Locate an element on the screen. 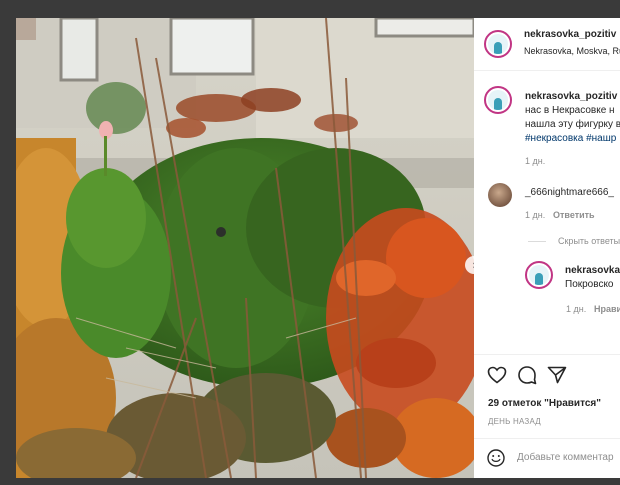  emoji-icon is located at coordinates (496, 458).